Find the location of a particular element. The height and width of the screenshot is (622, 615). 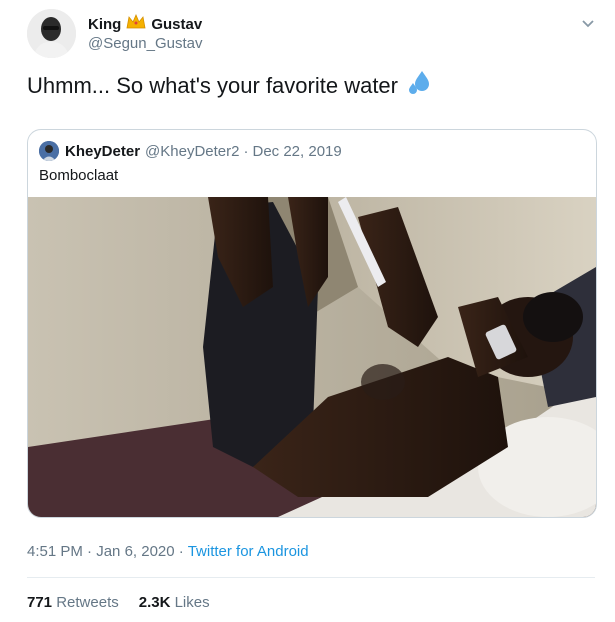

tweet-time: 4:51 PM is located at coordinates (55, 551).